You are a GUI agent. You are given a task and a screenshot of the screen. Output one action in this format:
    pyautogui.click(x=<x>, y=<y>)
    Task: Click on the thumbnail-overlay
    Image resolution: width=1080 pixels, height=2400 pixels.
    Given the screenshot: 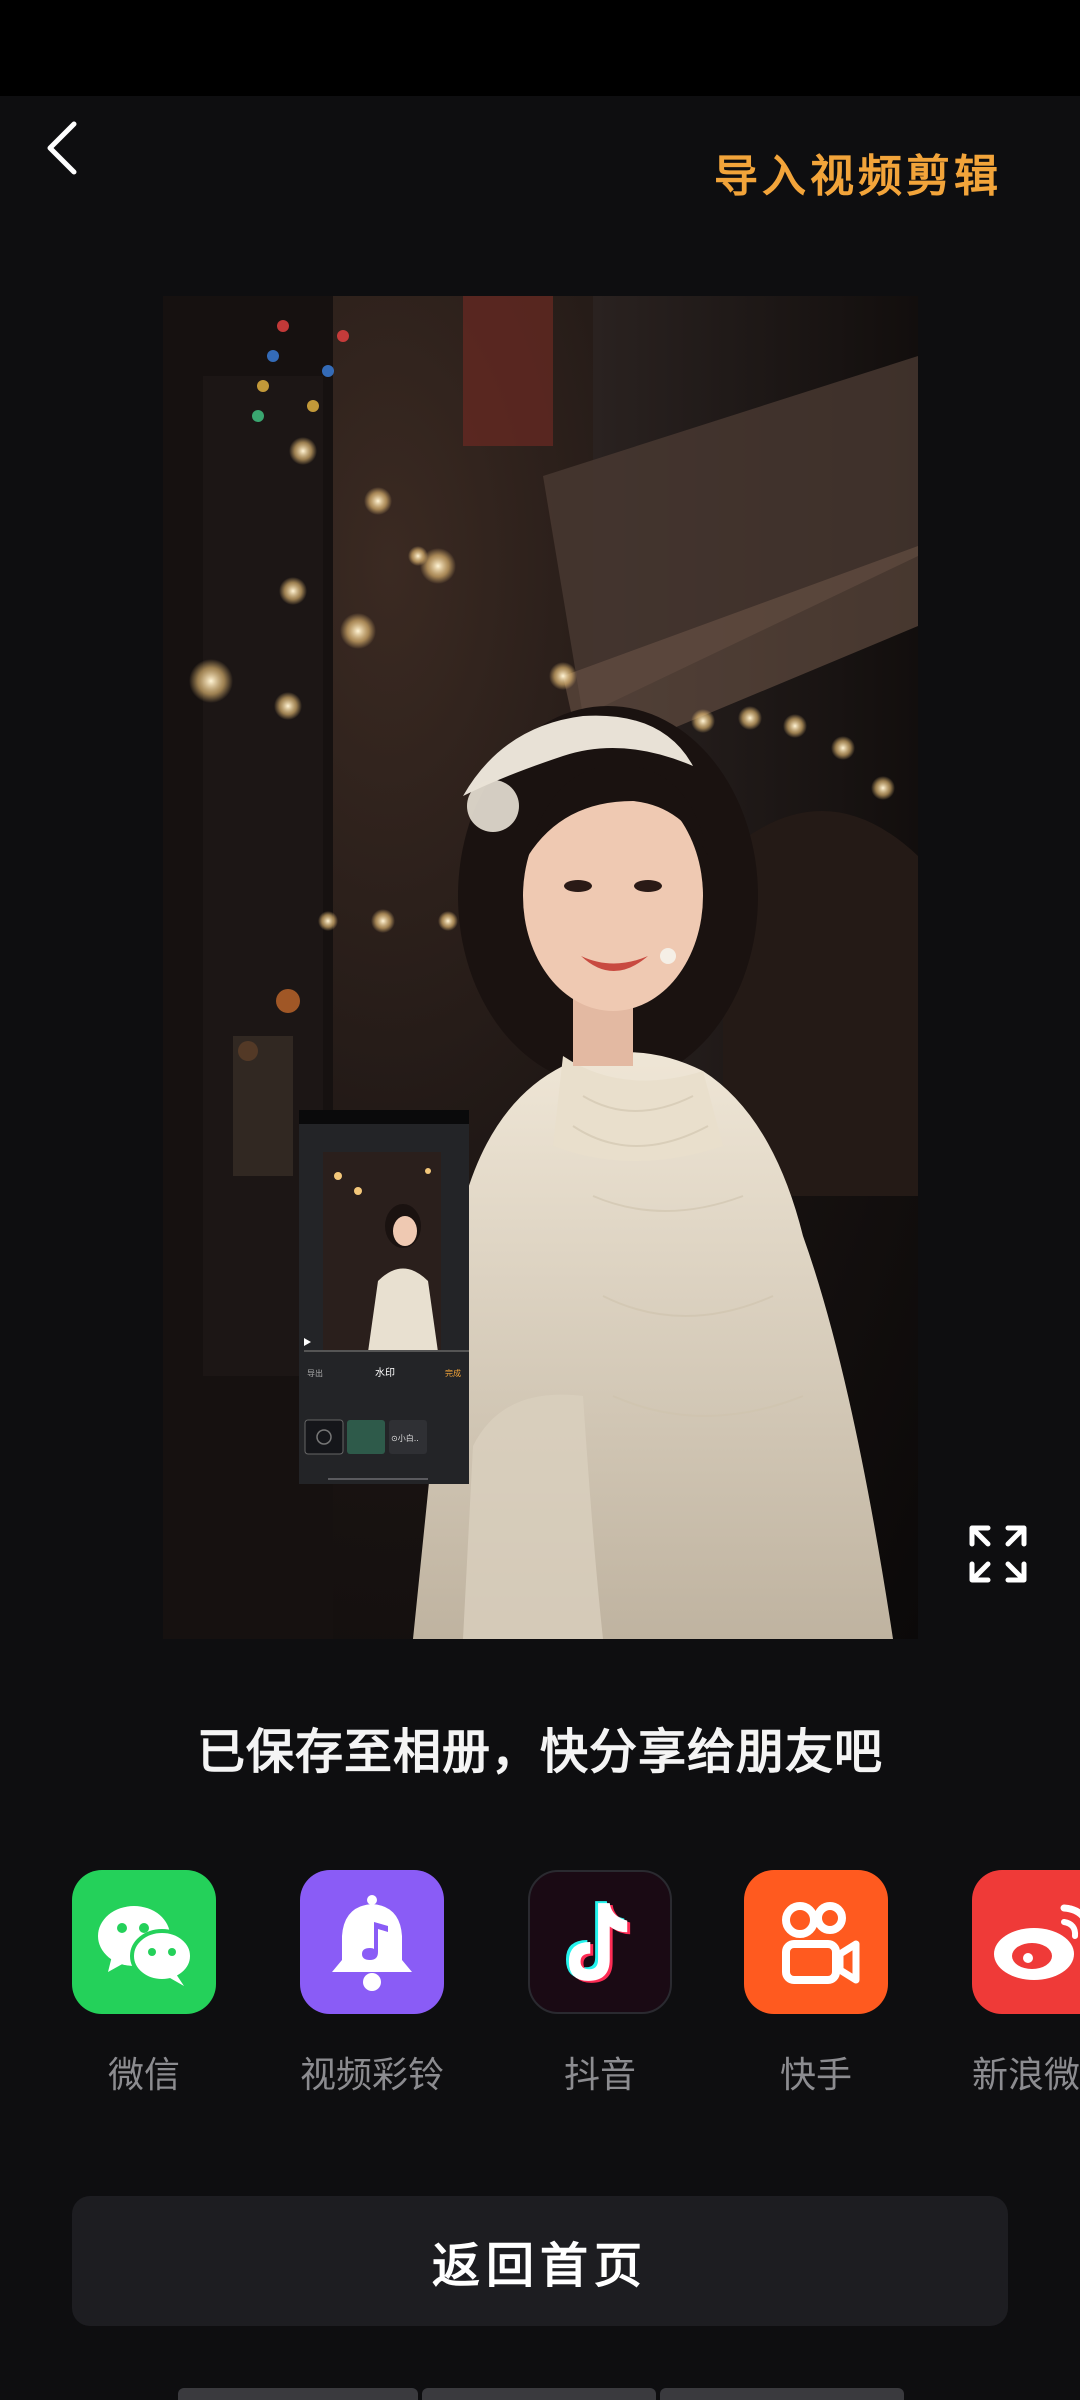 What is the action you would take?
    pyautogui.click(x=384, y=1297)
    